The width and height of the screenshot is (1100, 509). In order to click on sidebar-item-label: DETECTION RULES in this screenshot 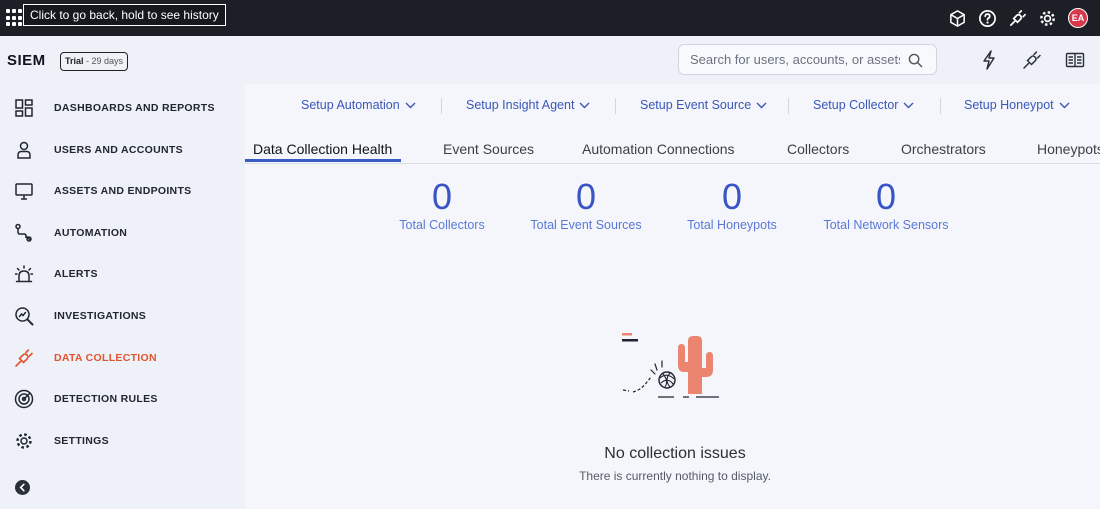, I will do `click(106, 399)`.